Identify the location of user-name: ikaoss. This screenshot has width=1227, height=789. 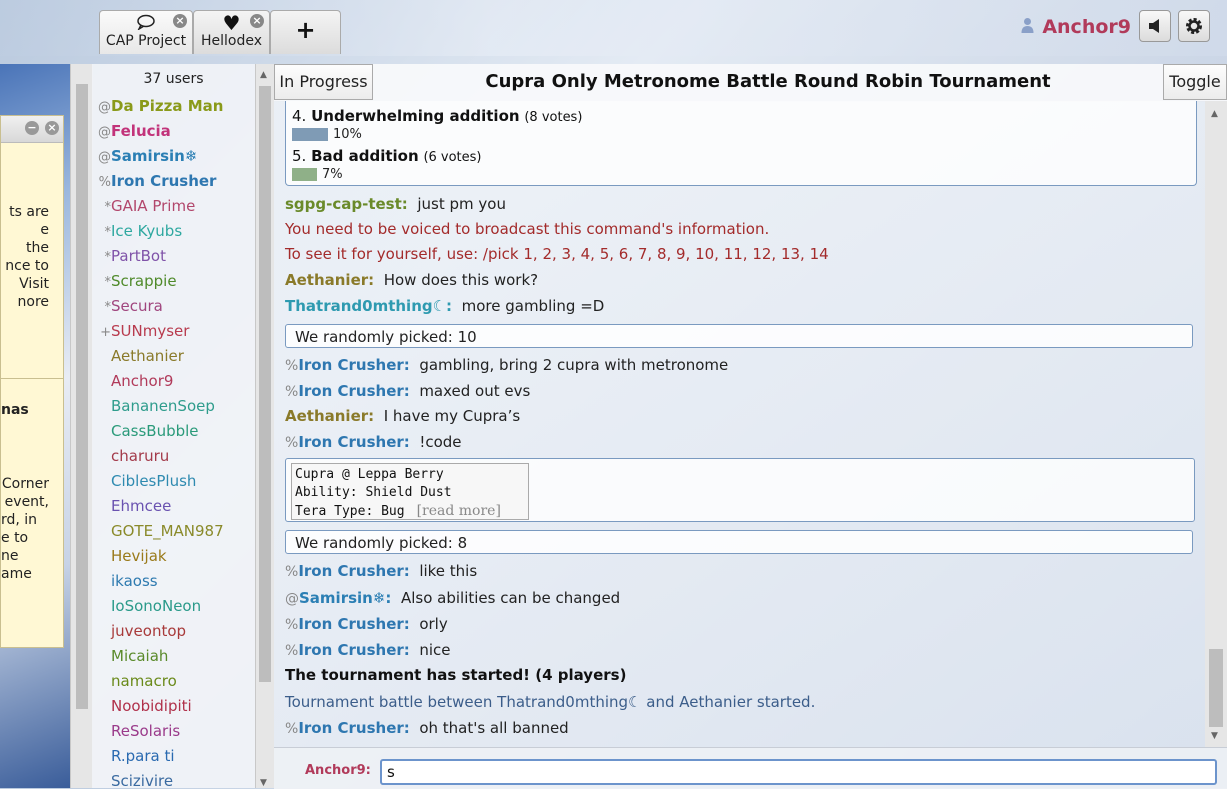
(134, 581).